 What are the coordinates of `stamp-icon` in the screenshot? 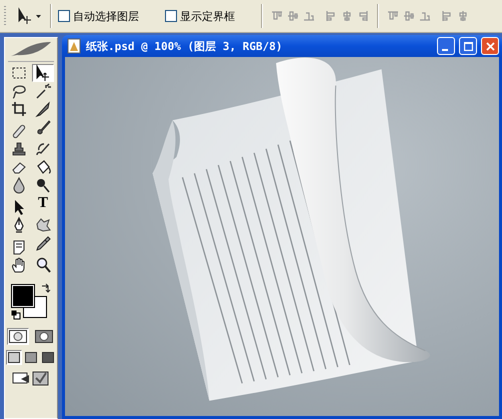 It's located at (19, 149).